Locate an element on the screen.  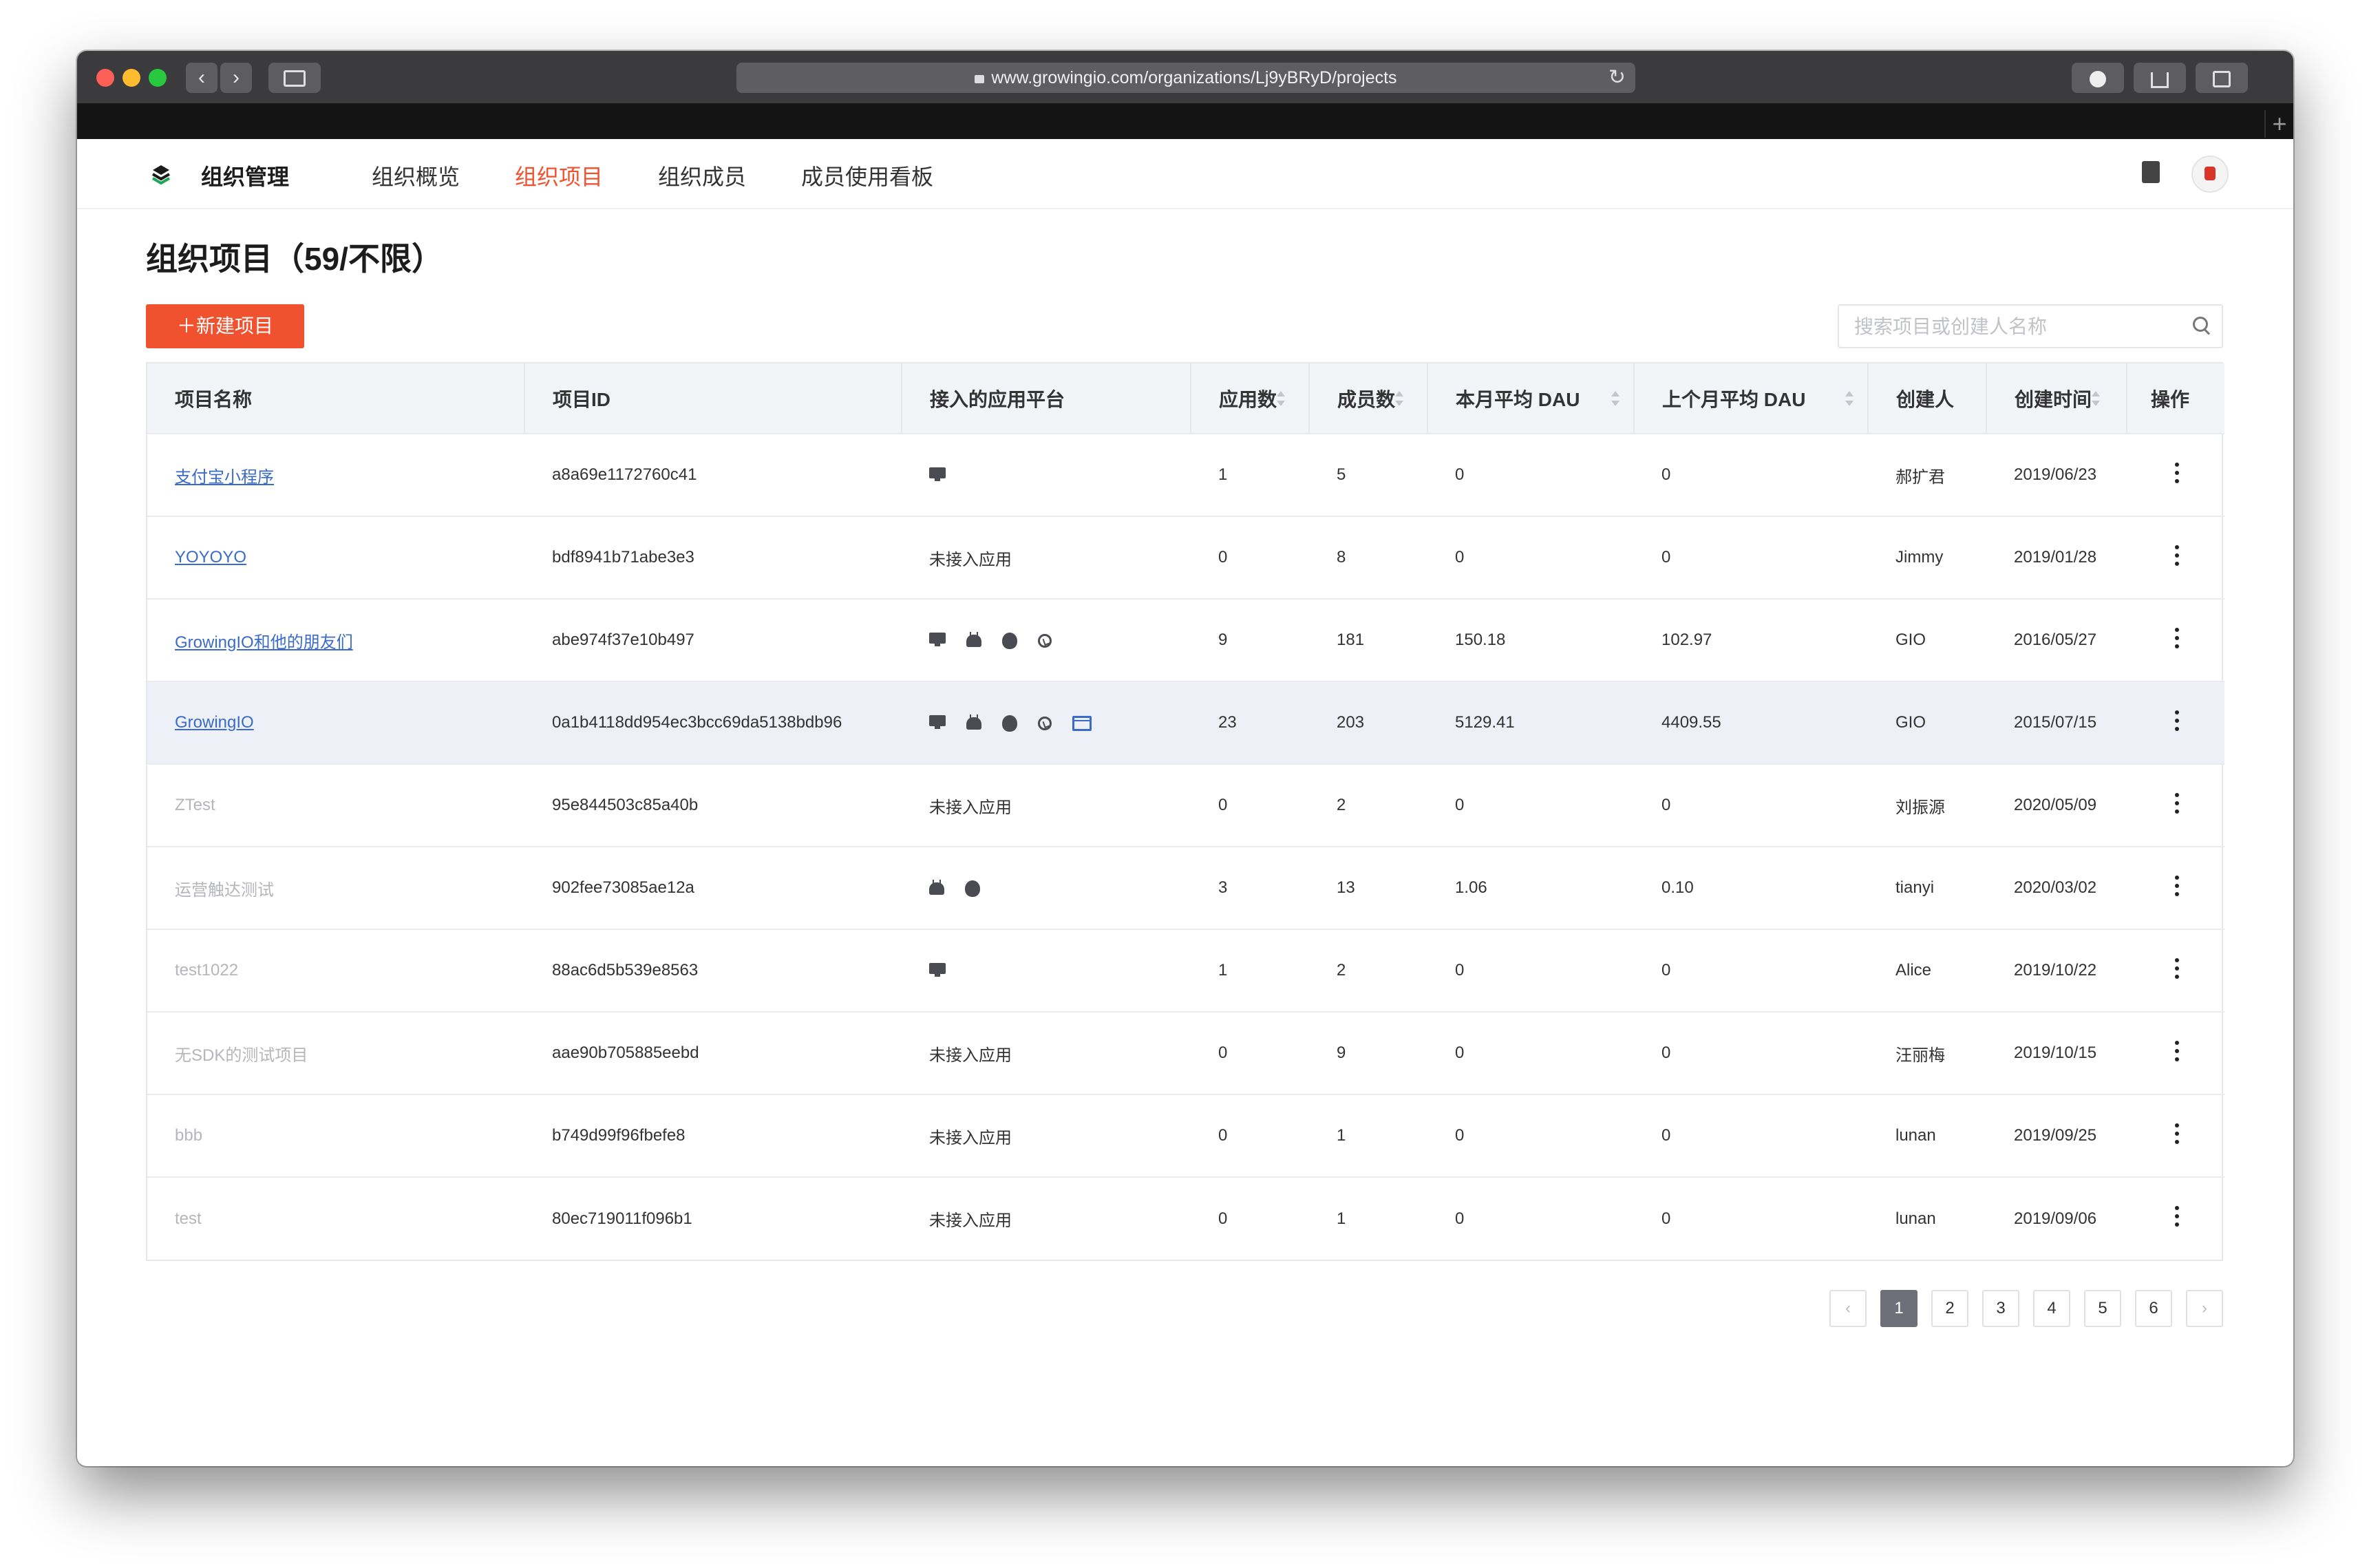
col-header-actions: 操作 is located at coordinates (2171, 399).